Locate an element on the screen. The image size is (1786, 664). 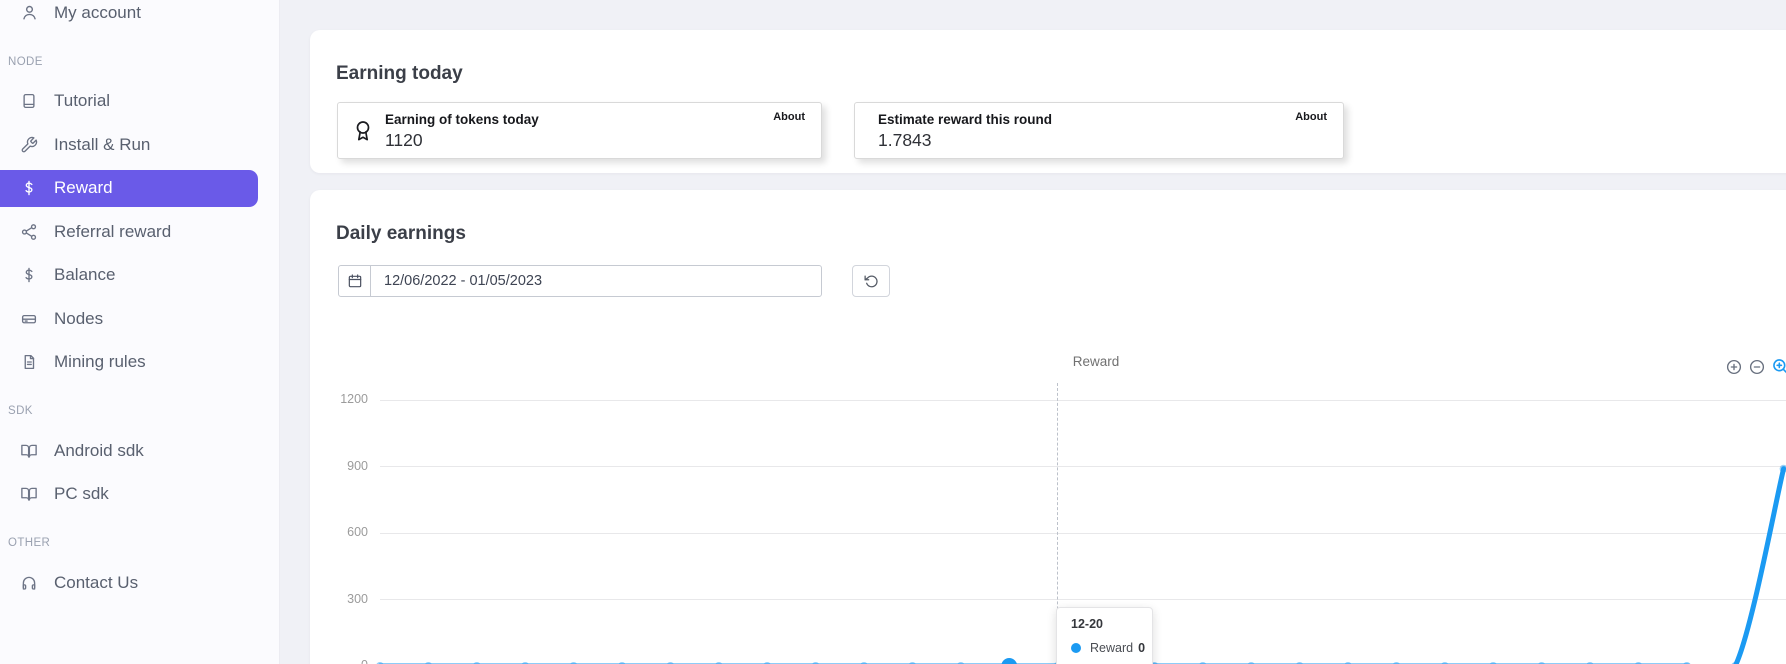
sidebar-item-label: Android sdk is located at coordinates (99, 450).